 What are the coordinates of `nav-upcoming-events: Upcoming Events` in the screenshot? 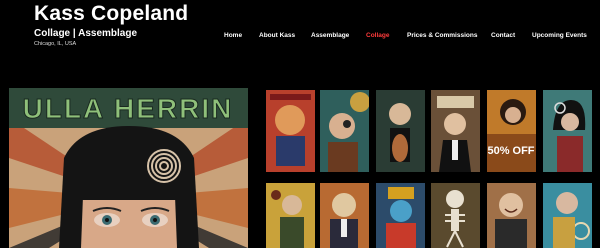 It's located at (559, 35).